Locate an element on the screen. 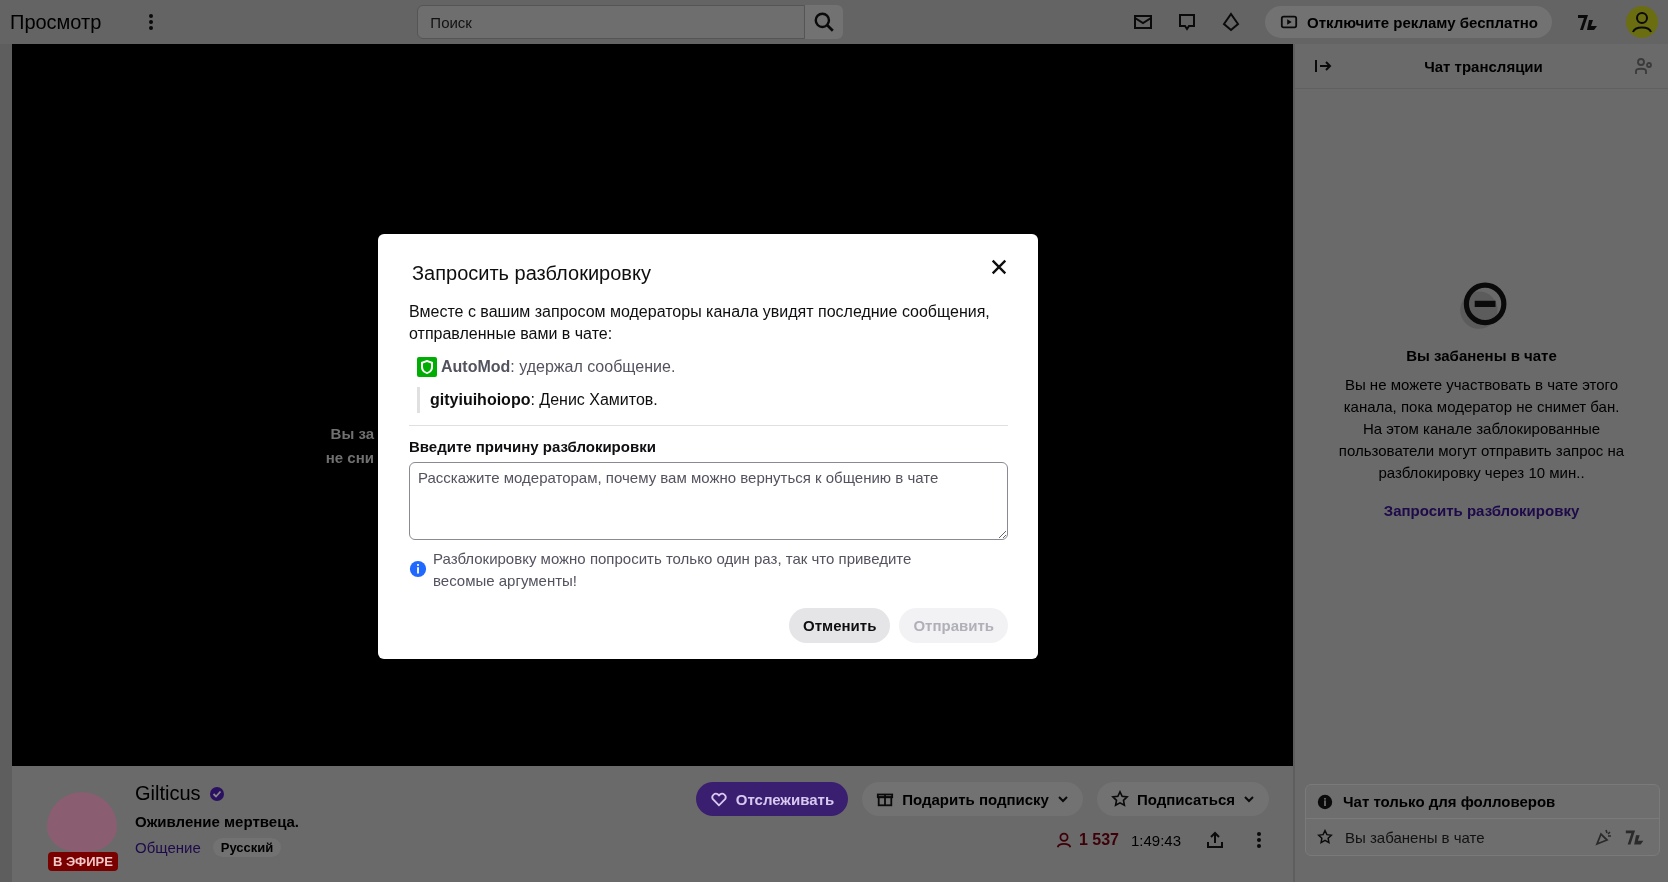 The image size is (1668, 882). chat-title: Чат трансляции is located at coordinates (1483, 66).